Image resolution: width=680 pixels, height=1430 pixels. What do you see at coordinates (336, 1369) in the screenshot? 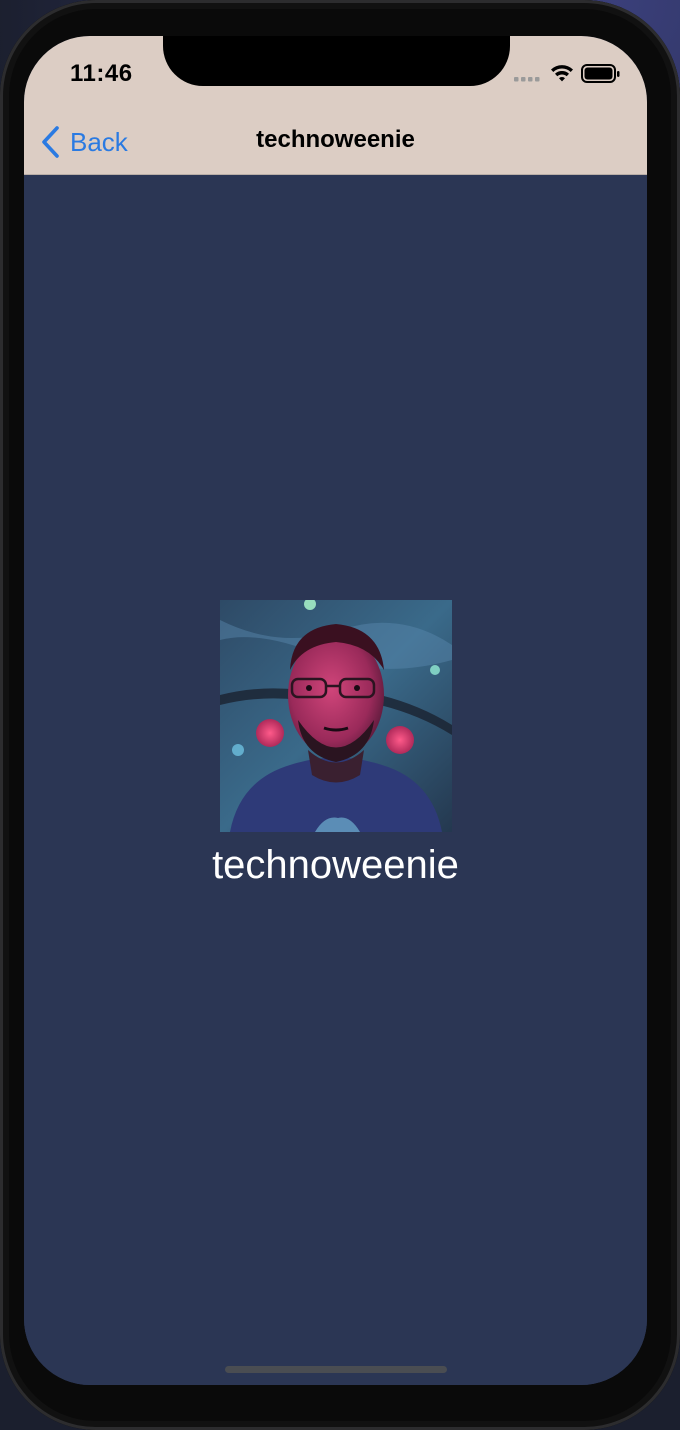
I see `home-indicator` at bounding box center [336, 1369].